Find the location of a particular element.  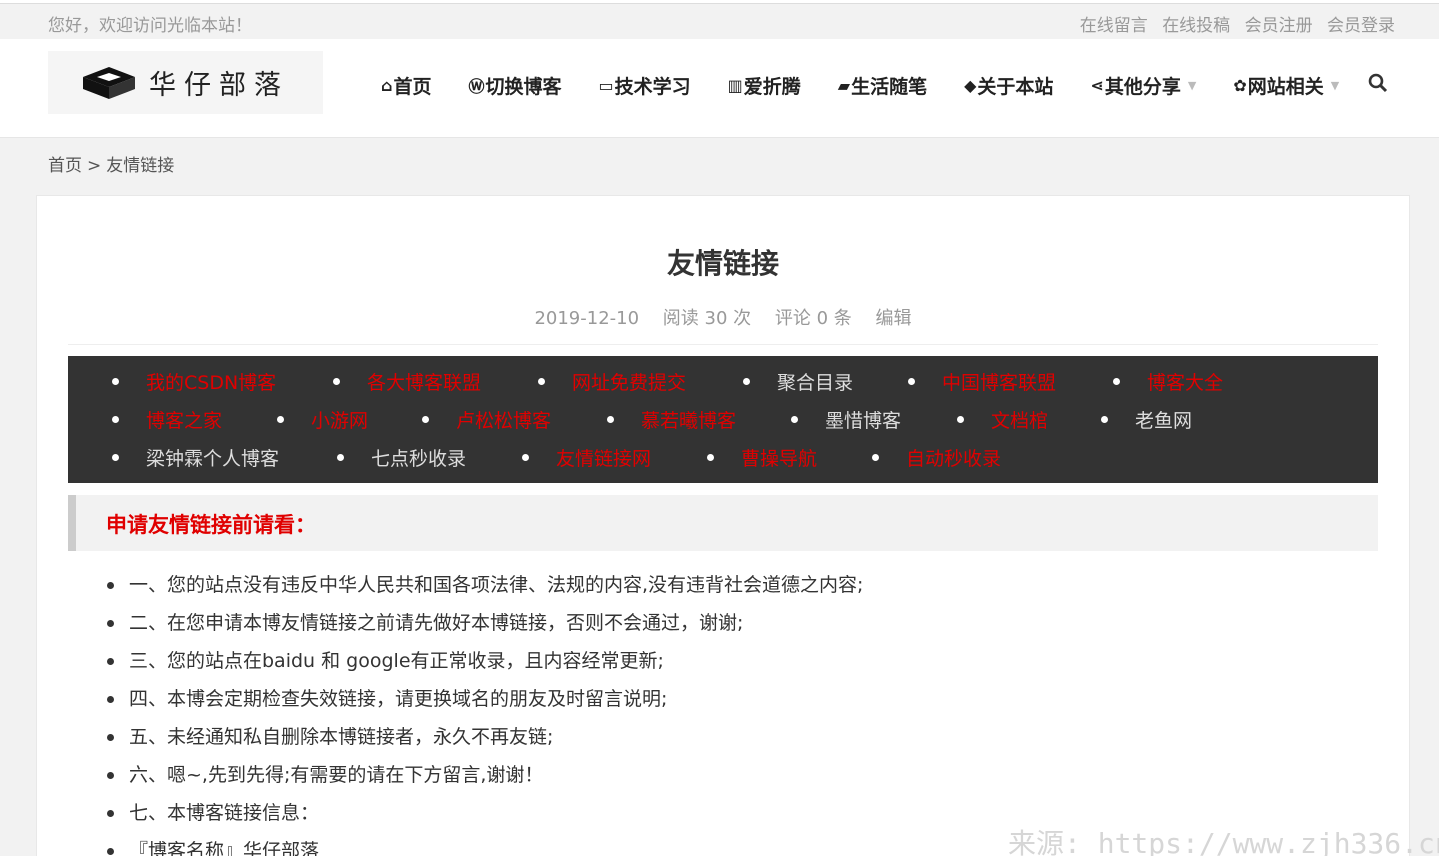

nav-item-label: 其他分享 is located at coordinates (1142, 86).